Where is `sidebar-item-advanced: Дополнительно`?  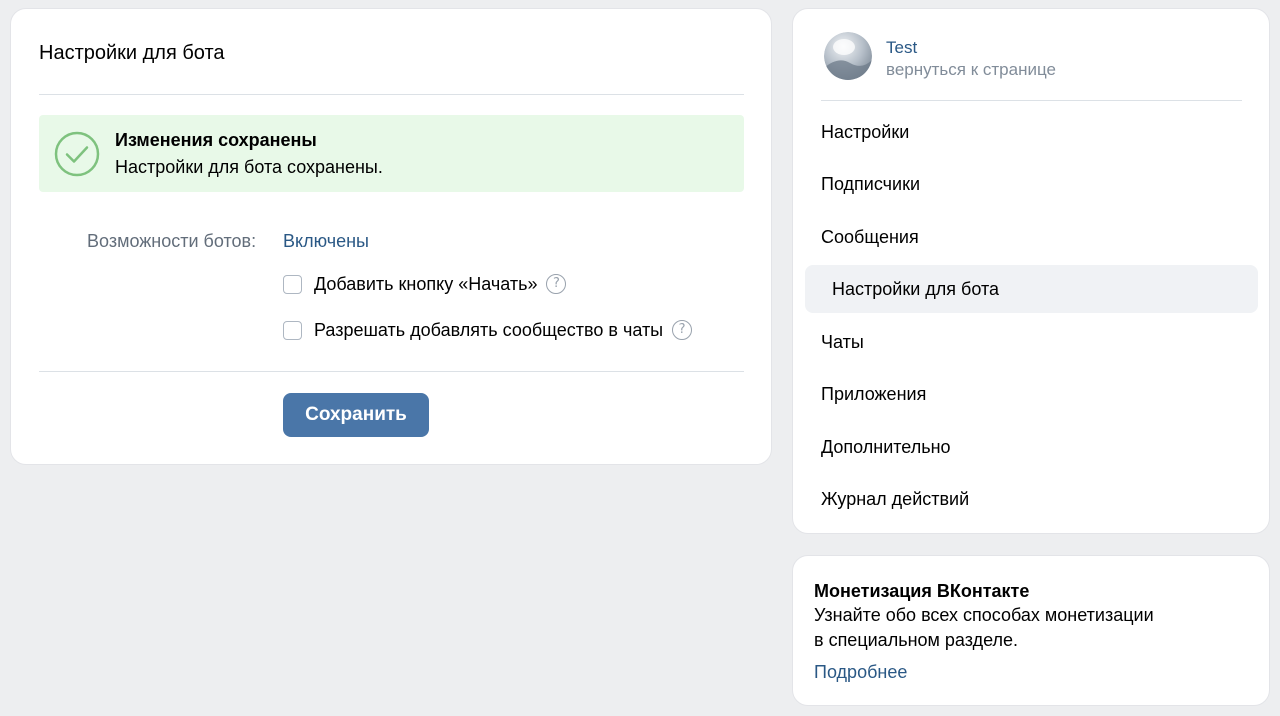
sidebar-item-advanced: Дополнительно is located at coordinates (1031, 447).